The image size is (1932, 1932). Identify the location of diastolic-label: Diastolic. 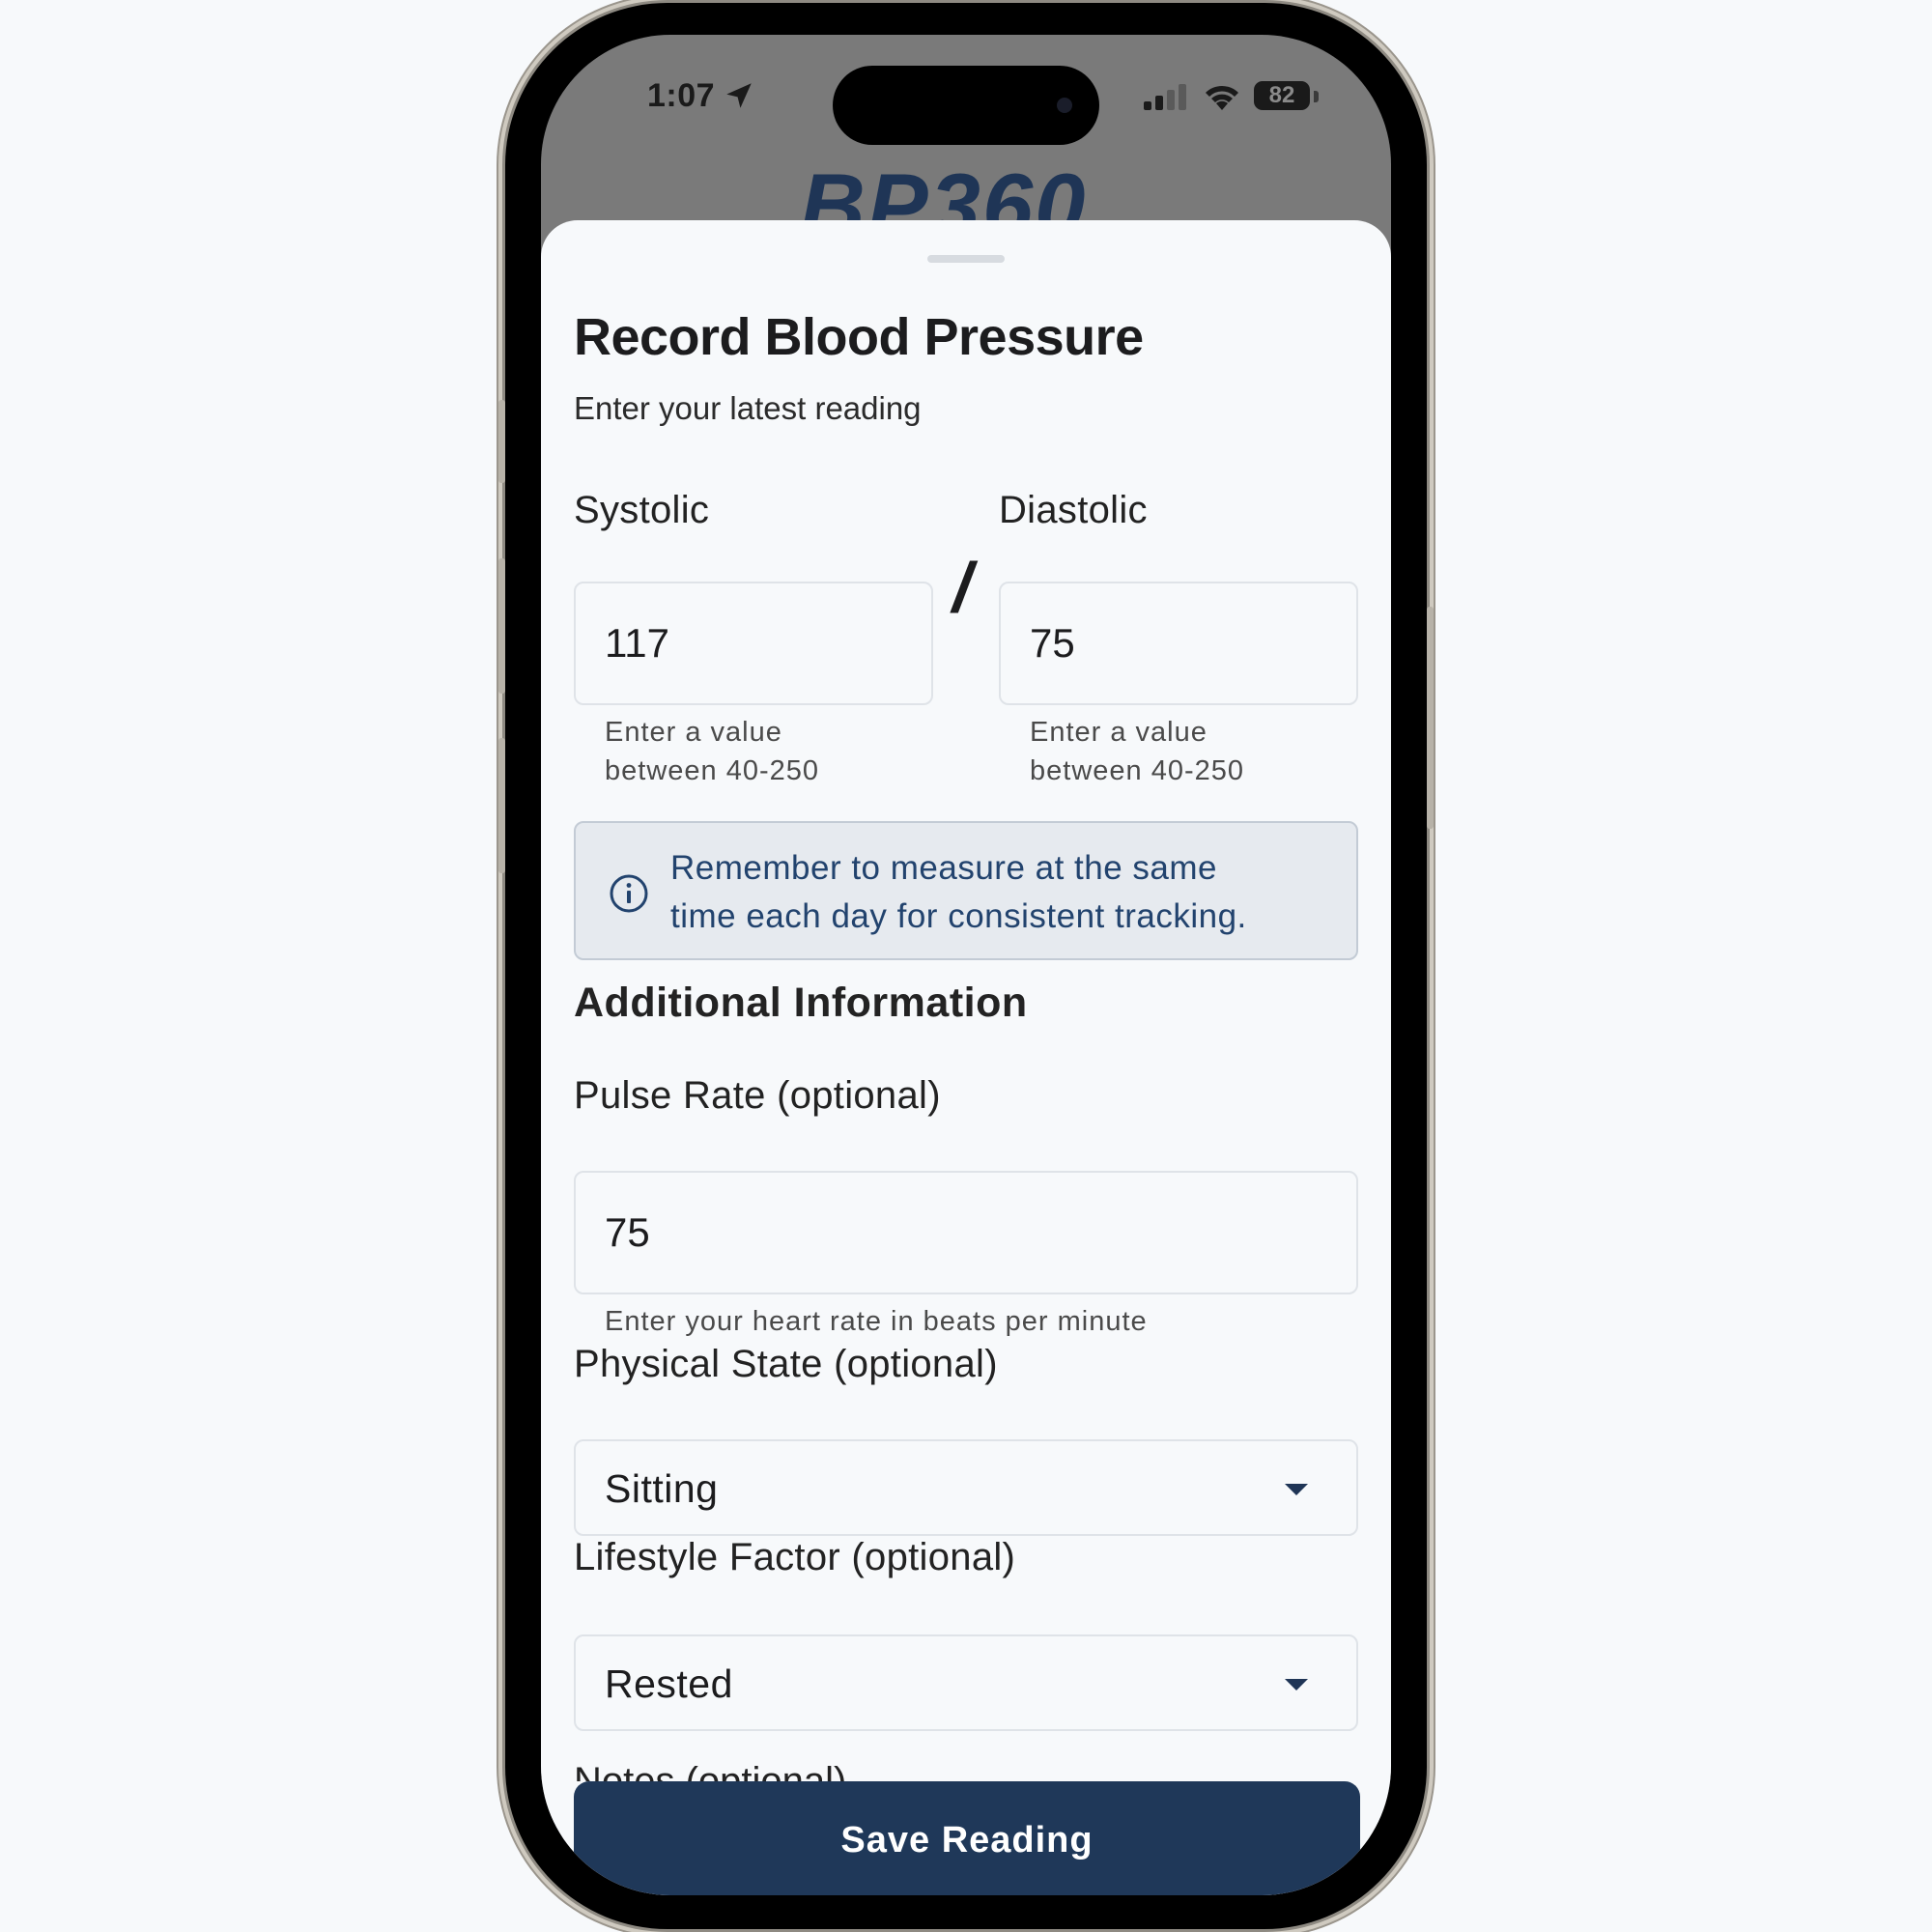
(1073, 510).